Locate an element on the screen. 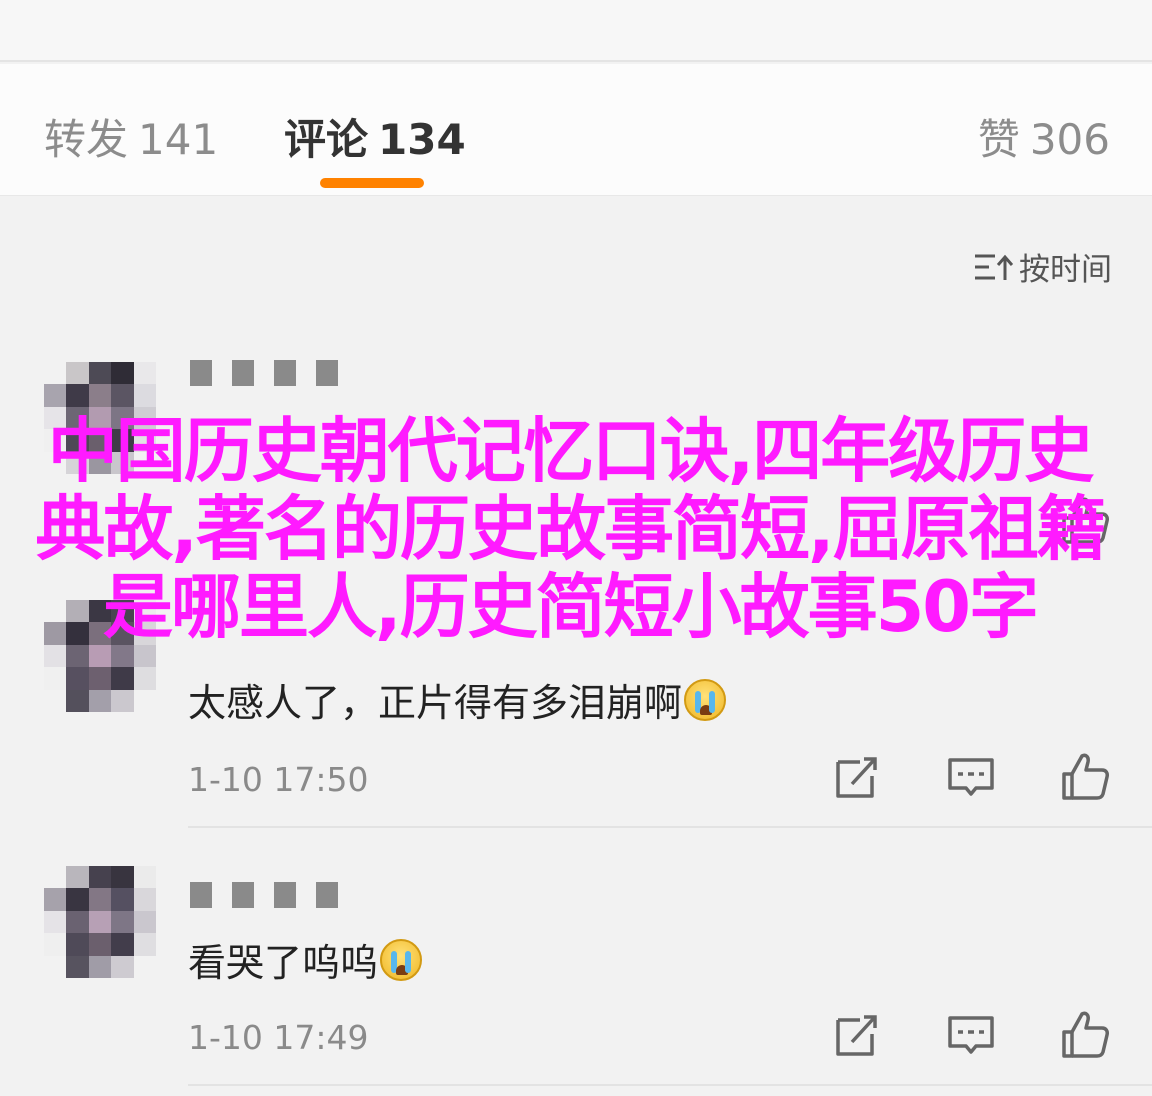  tab-reposts-count: 141 is located at coordinates (178, 139).